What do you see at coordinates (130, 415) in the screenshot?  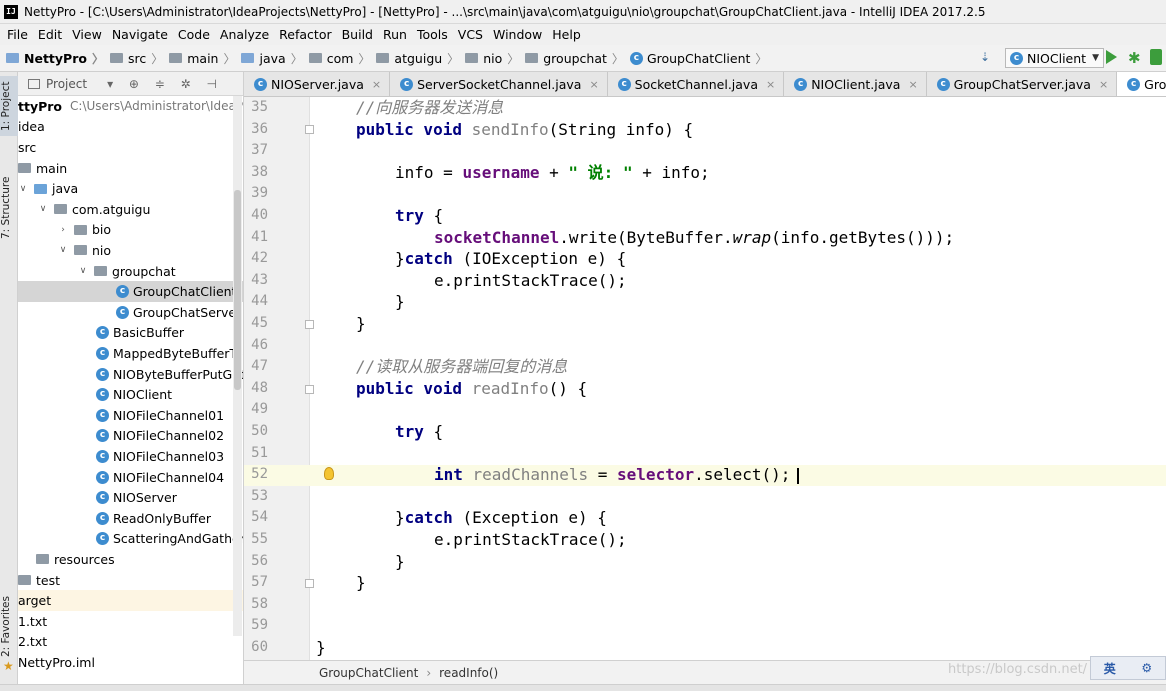 I see `tree-item-niofilechannel01: c NIOFileChannel01` at bounding box center [130, 415].